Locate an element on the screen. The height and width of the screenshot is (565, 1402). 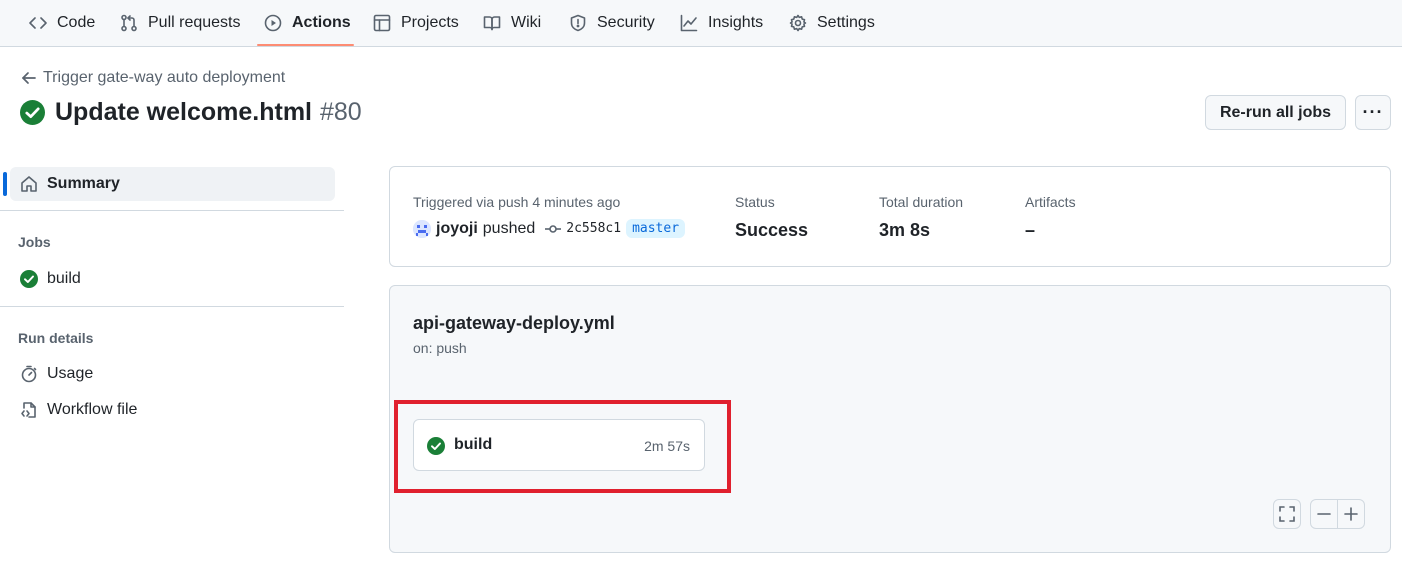
trigger-details: joyoji pushed 2c558c1 master is located at coordinates (549, 228).